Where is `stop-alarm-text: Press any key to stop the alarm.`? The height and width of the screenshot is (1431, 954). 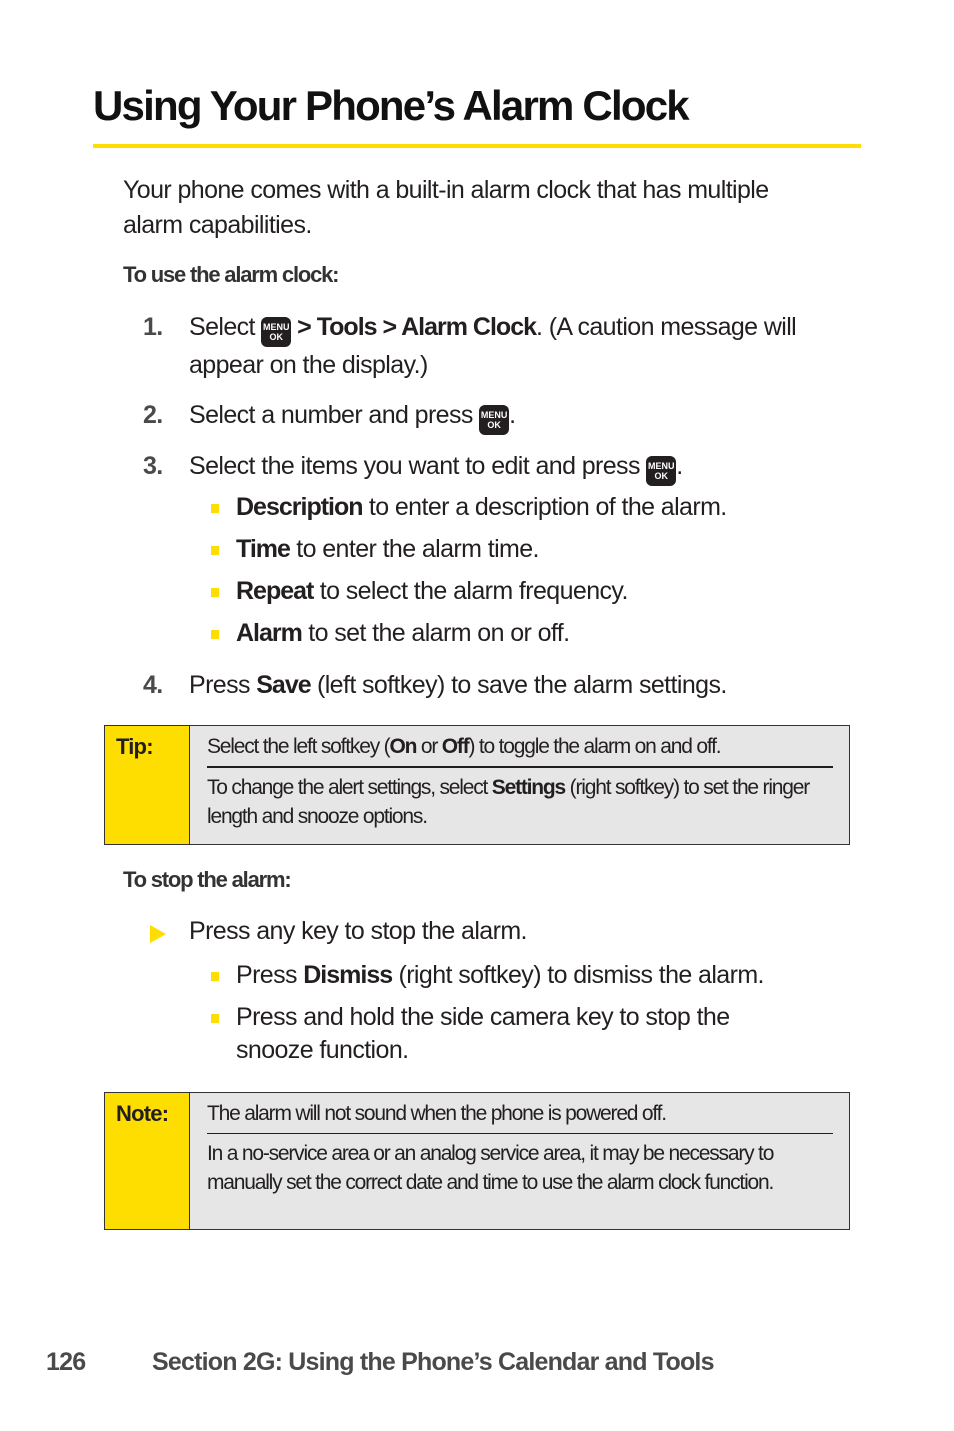
stop-alarm-text: Press any key to stop the alarm. is located at coordinates (358, 931).